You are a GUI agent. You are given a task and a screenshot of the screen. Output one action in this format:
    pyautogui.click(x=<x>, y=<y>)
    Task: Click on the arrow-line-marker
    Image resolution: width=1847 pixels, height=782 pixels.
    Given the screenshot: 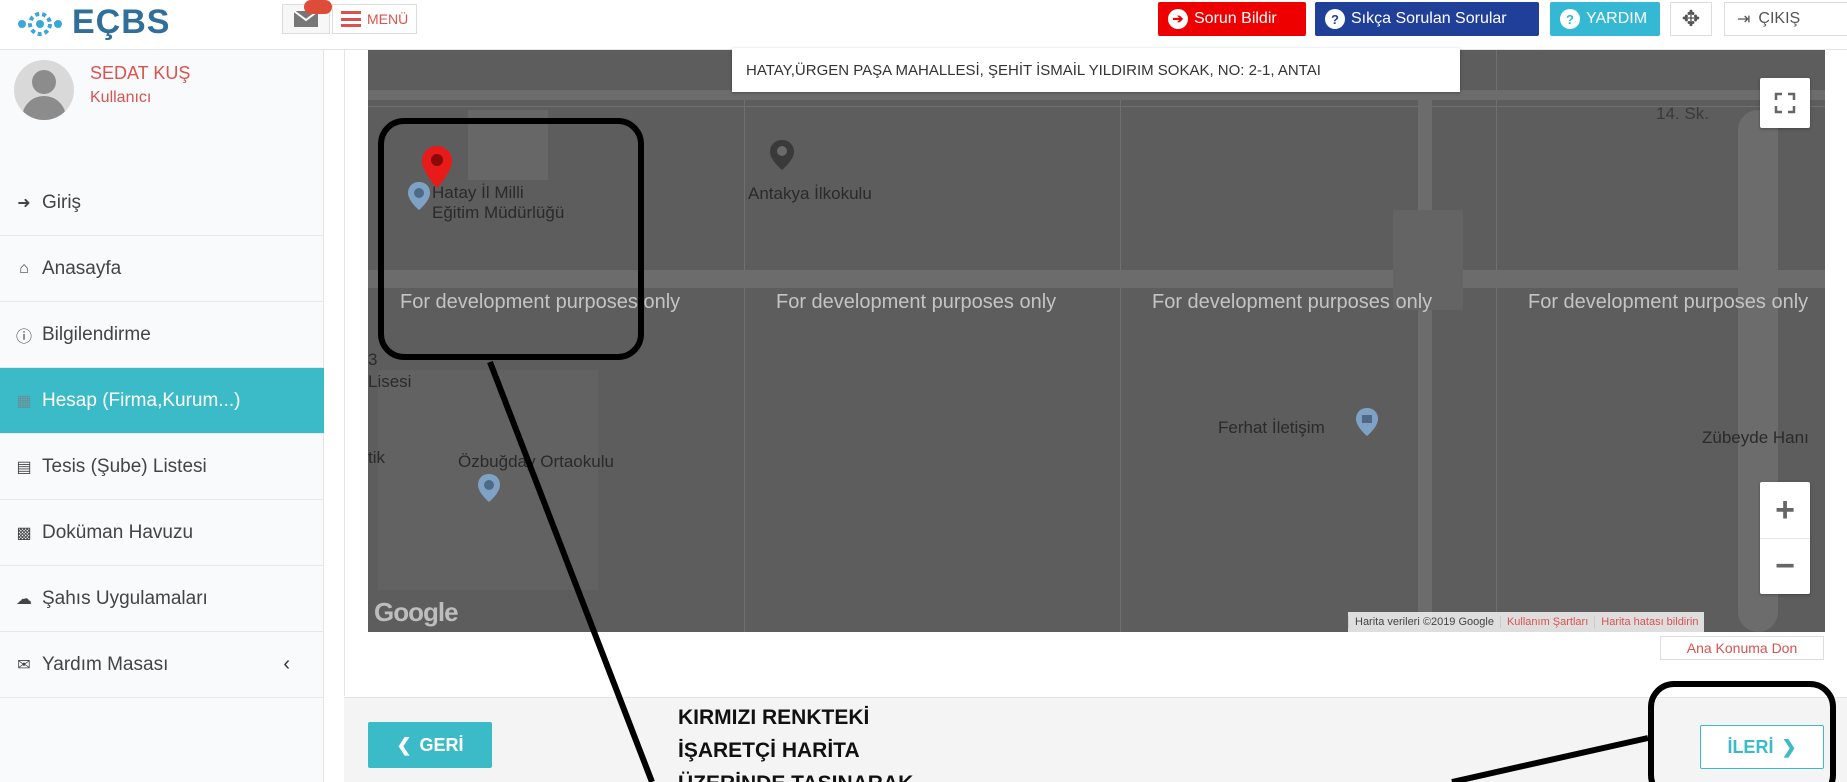 What is the action you would take?
    pyautogui.click(x=571, y=571)
    